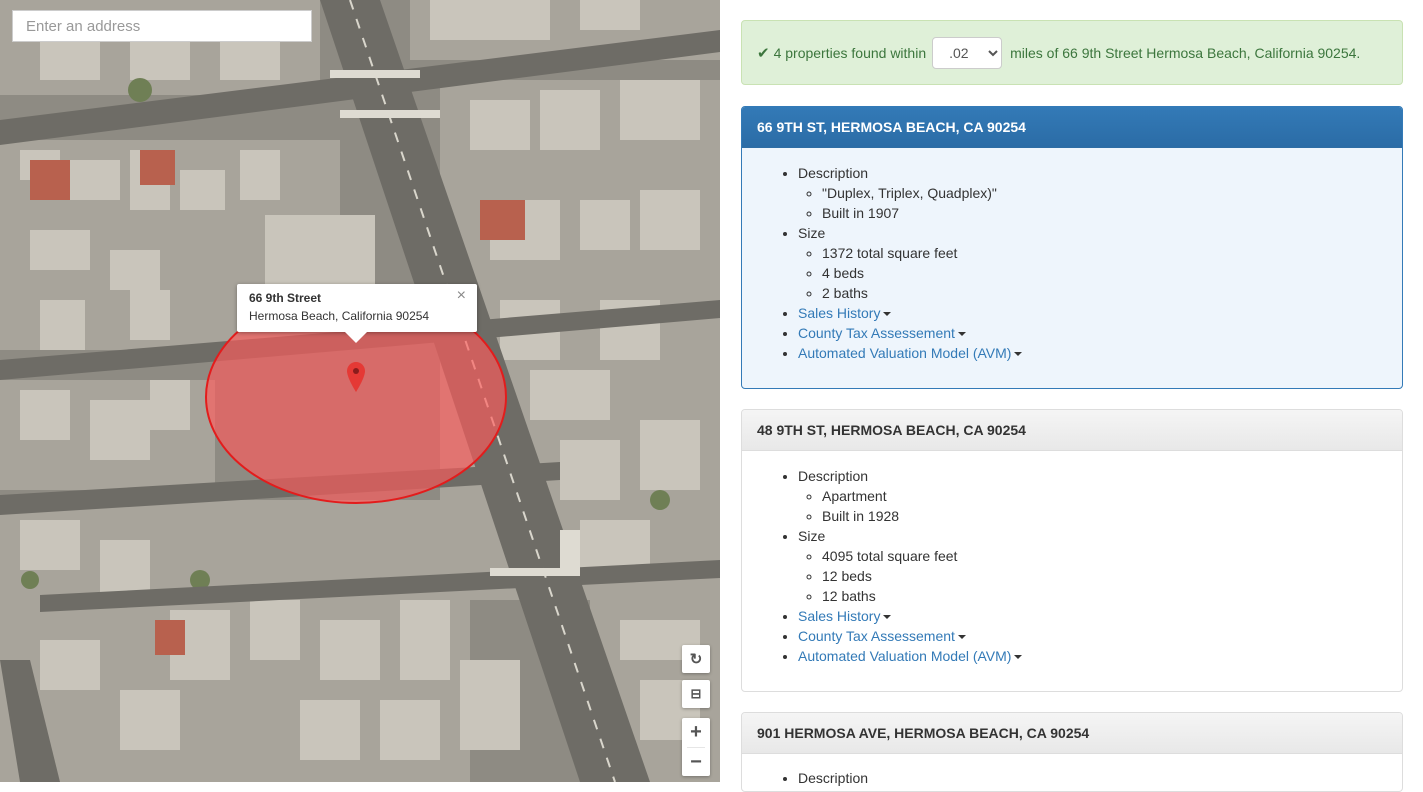 The image size is (1423, 792). Describe the element at coordinates (1104, 556) in the screenshot. I see `size-sqft: 4095 total square feet` at that location.